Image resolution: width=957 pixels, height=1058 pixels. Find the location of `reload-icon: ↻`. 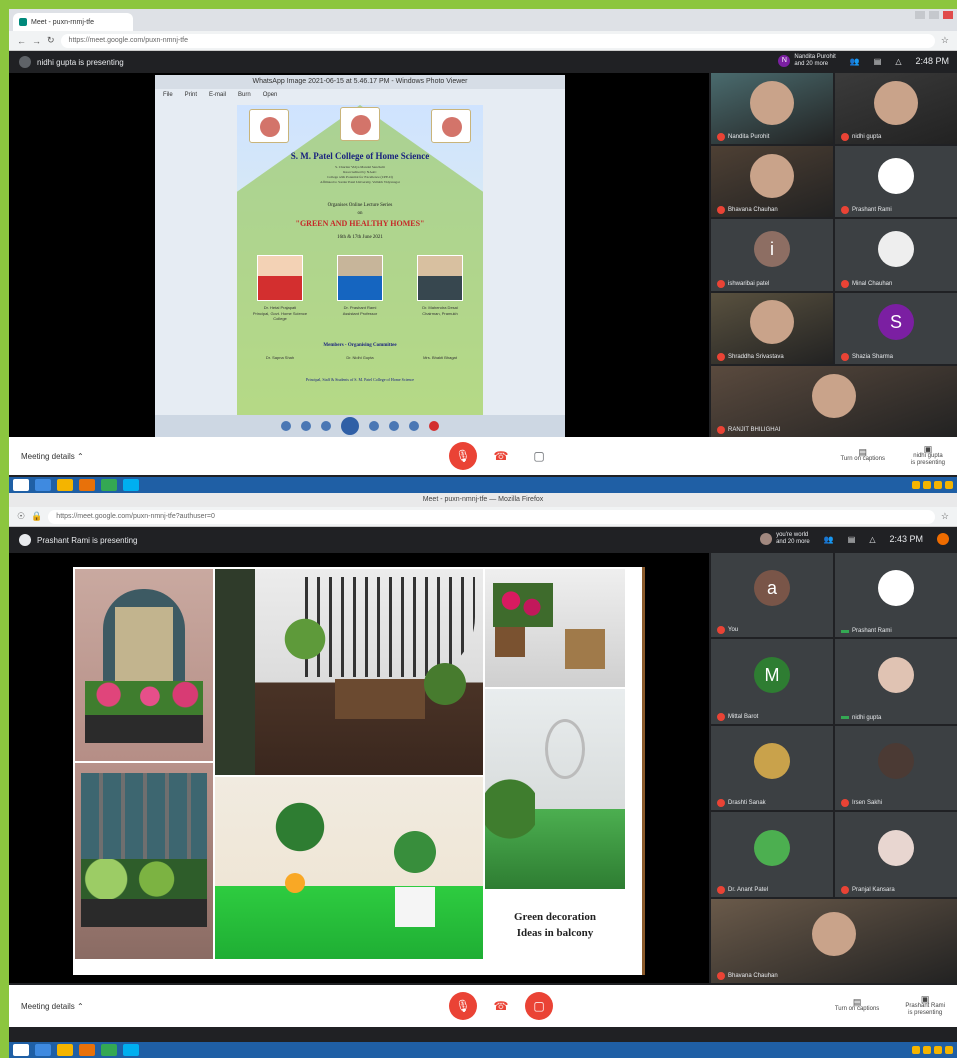

reload-icon: ↻ is located at coordinates (51, 40).